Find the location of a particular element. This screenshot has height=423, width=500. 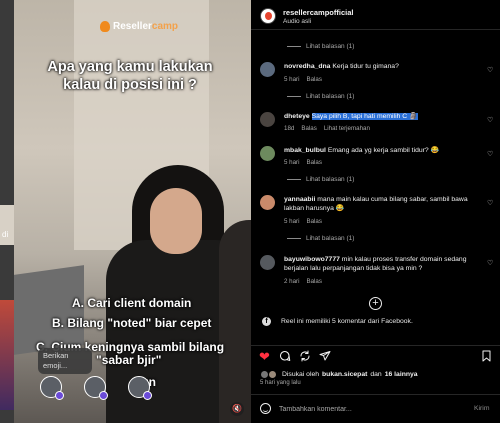

resellercamp-logo: Resellercamp is located at coordinates (139, 26).